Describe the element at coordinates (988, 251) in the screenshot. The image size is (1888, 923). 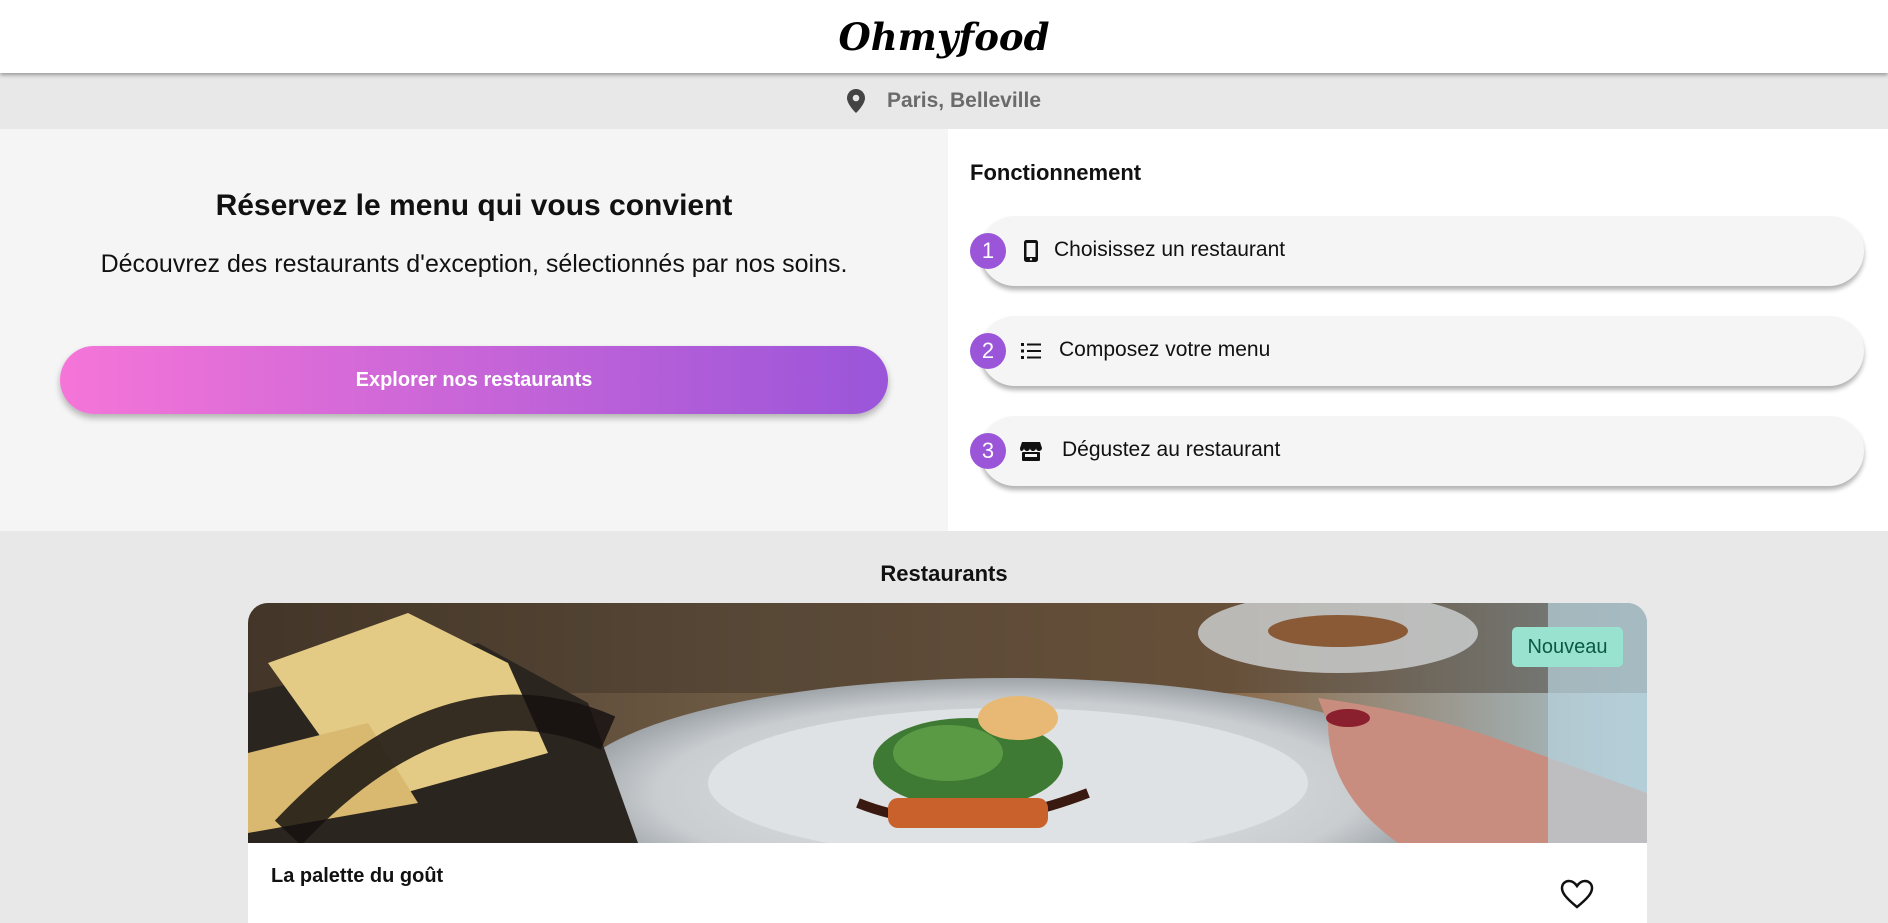
I see `step-number: 1` at that location.